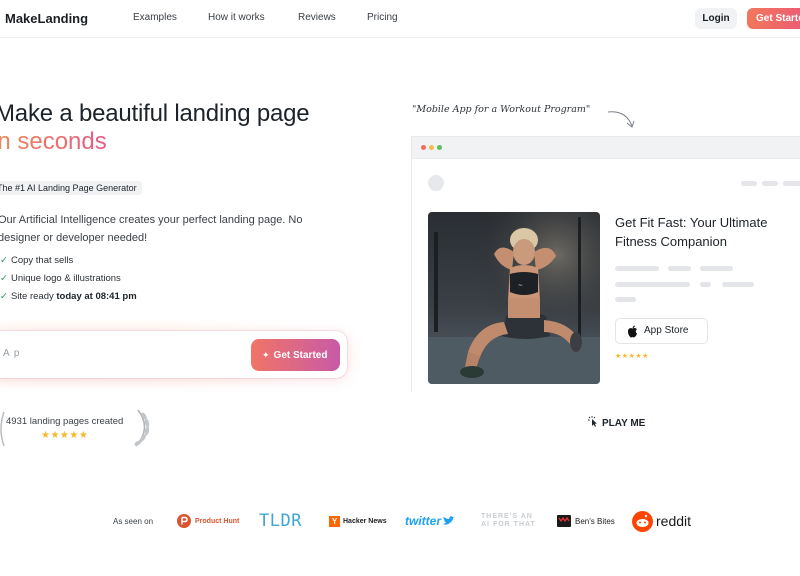 The width and height of the screenshot is (800, 576). What do you see at coordinates (632, 356) in the screenshot?
I see `preview-rating-stars: ★★★★★` at bounding box center [632, 356].